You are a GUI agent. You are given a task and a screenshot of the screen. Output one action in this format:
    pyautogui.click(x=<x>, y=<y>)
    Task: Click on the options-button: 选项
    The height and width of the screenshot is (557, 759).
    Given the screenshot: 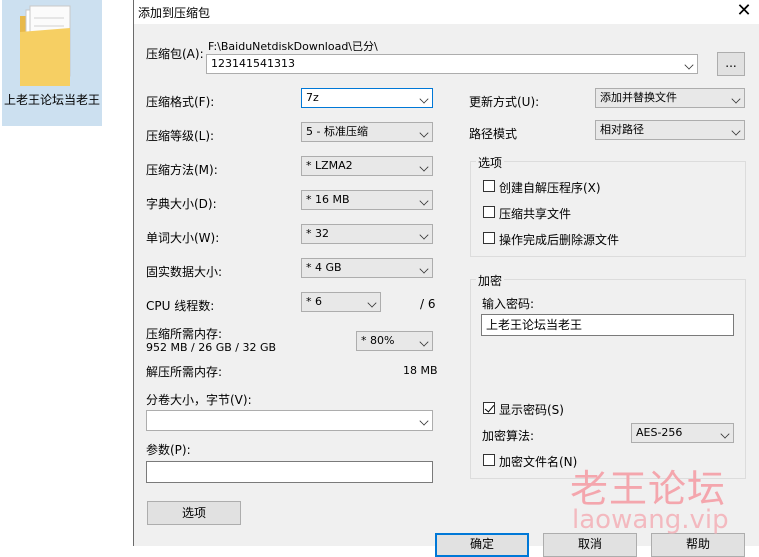 What is the action you would take?
    pyautogui.click(x=194, y=513)
    